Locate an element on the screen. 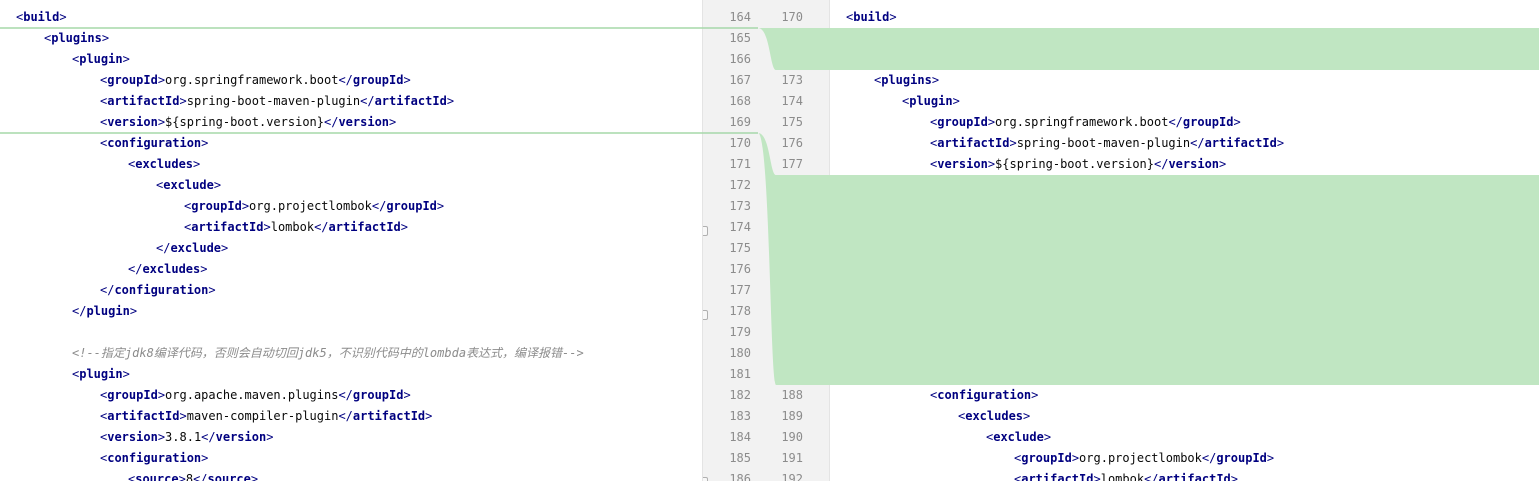 This screenshot has width=1539, height=481. left-code-line: <artifactId>lombok</artifactId> is located at coordinates (351, 227).